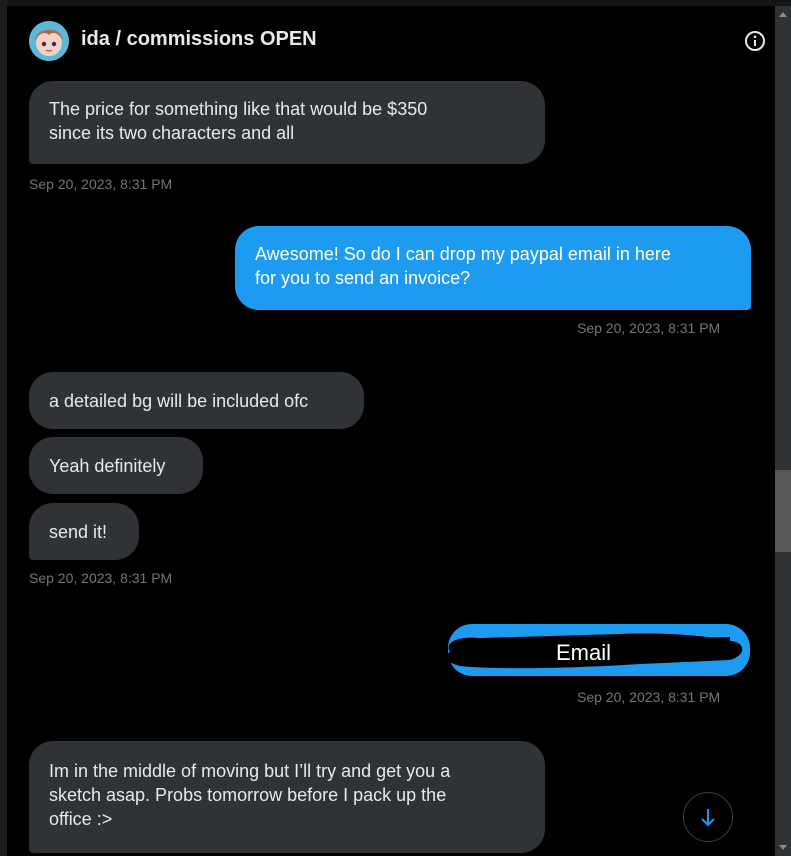 The height and width of the screenshot is (856, 791). Describe the element at coordinates (783, 14) in the screenshot. I see `scroll-up-arrow-icon` at that location.